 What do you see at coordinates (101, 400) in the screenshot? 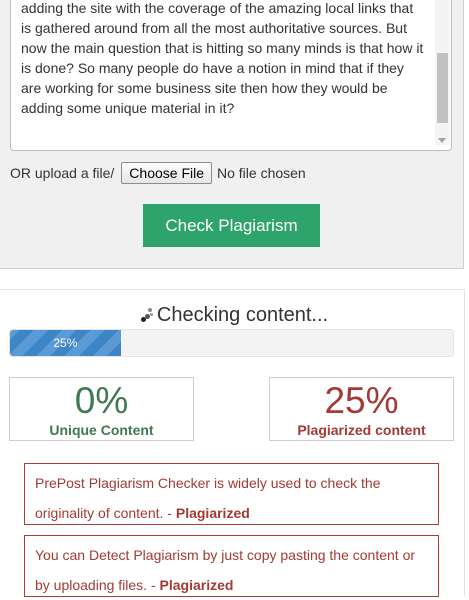
I see `unique-value: 0%` at bounding box center [101, 400].